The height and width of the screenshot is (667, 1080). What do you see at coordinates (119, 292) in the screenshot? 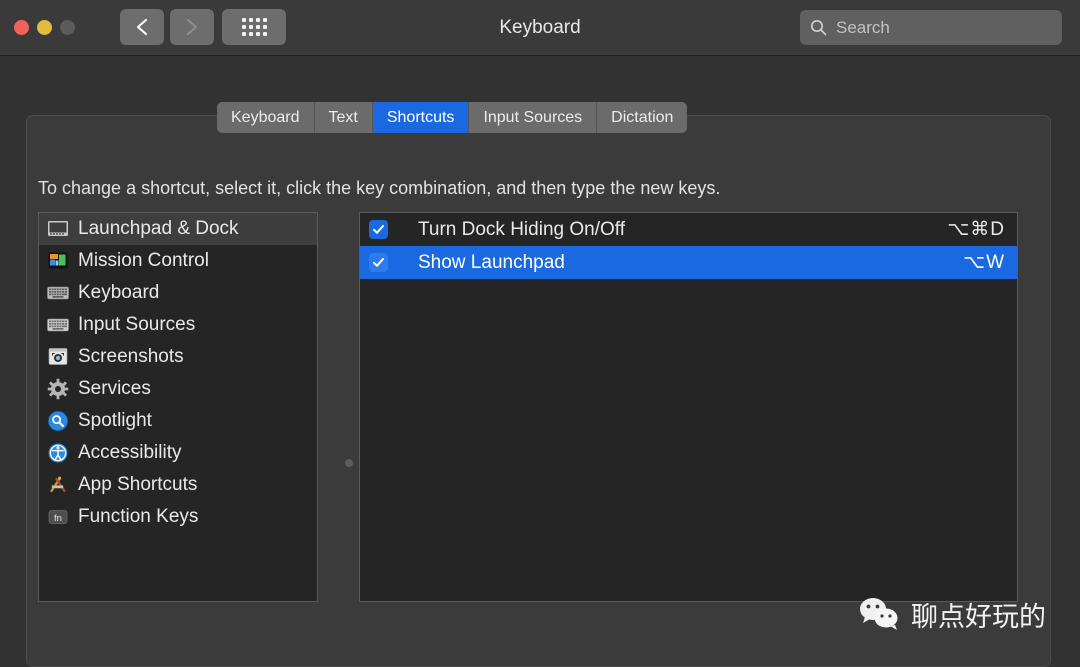
I see `sidebar-item-label: Keyboard` at bounding box center [119, 292].